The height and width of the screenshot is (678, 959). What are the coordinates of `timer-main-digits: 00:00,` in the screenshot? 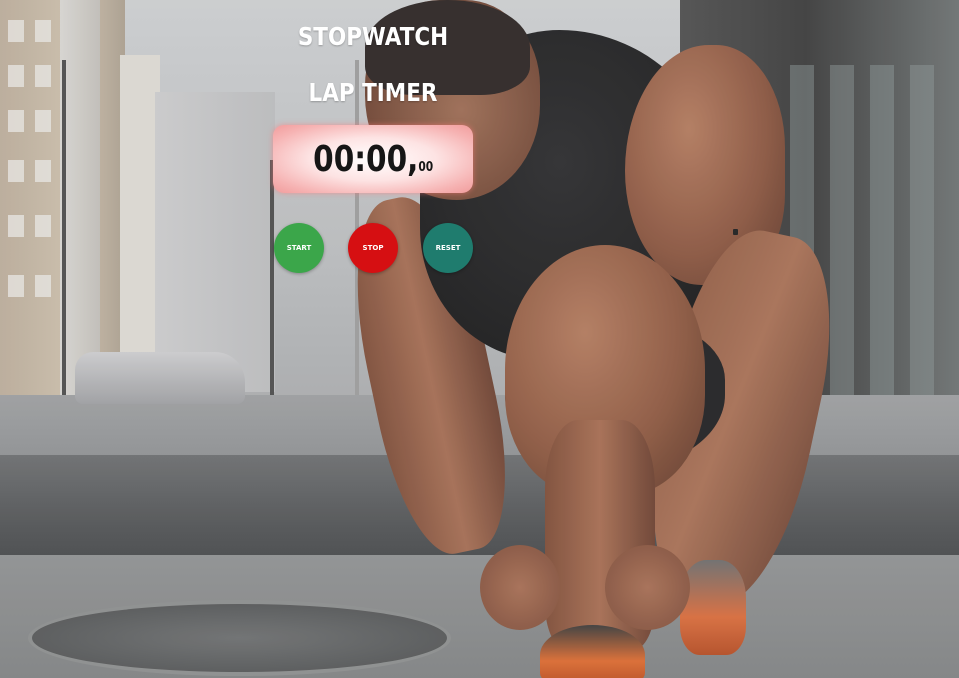 It's located at (365, 159).